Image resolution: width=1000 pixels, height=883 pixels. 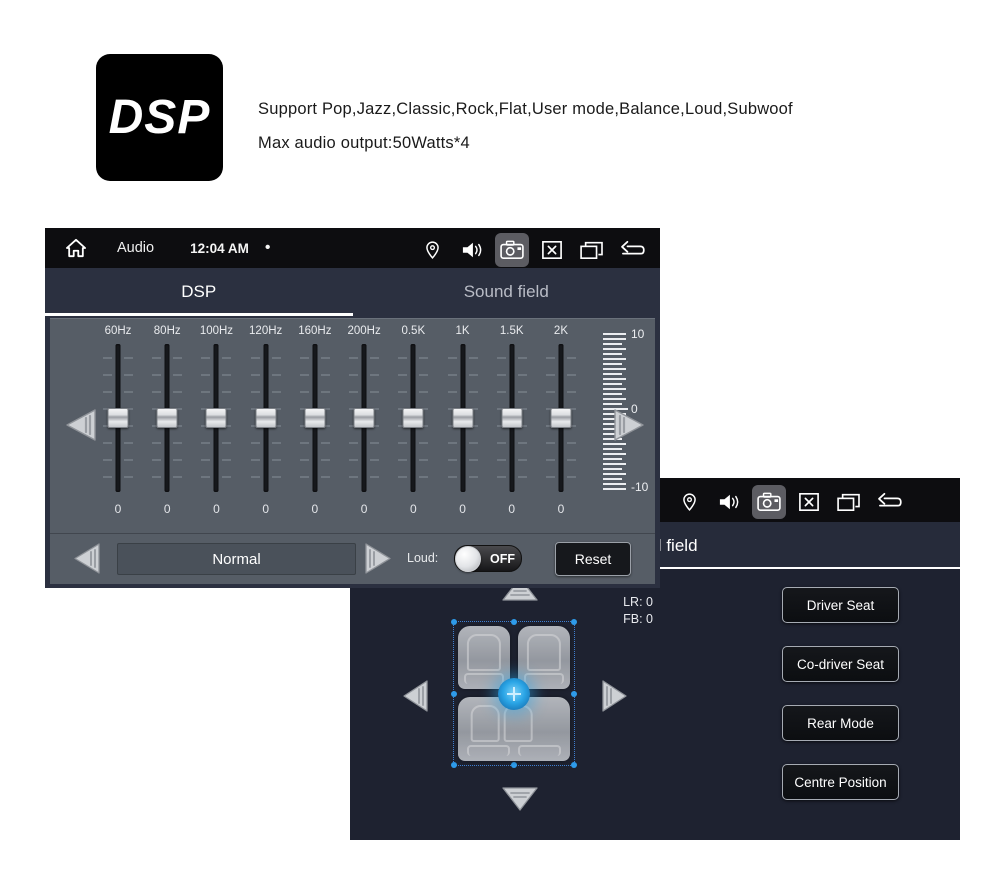 I want to click on eq-band: 2K 0, so click(x=561, y=423).